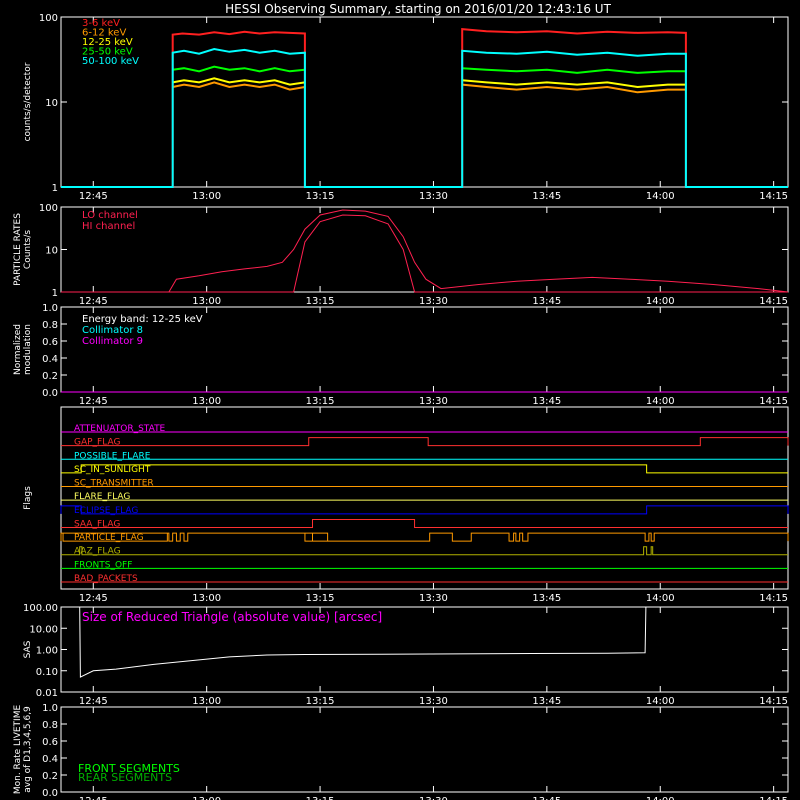  Describe the element at coordinates (546, 401) in the screenshot. I see `modulation-xtick-label: 13:45` at that location.